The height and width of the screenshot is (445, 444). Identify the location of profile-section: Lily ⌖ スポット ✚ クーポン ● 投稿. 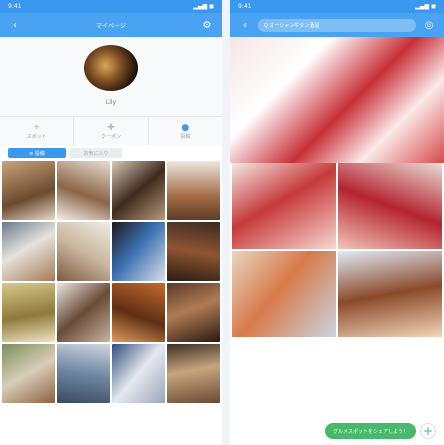
(111, 91).